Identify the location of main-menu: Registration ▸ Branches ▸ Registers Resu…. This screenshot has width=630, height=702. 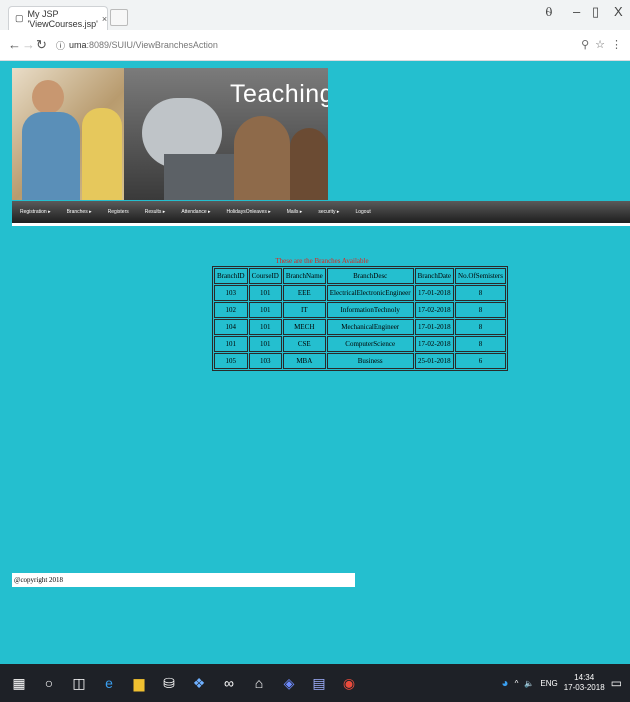
(321, 212).